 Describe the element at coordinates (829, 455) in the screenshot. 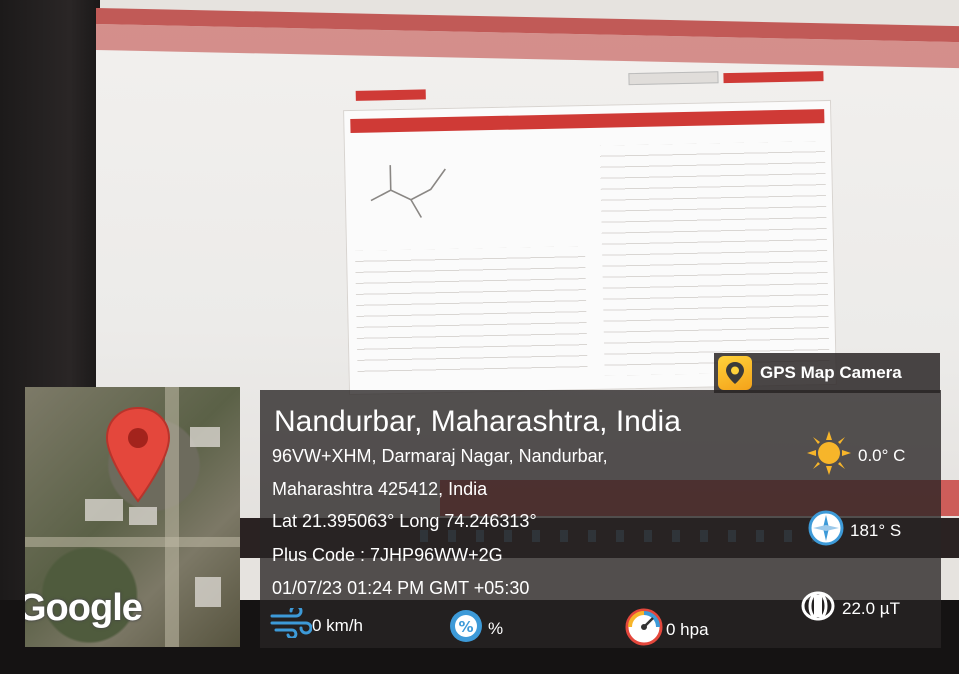

I see `sun-icon` at that location.